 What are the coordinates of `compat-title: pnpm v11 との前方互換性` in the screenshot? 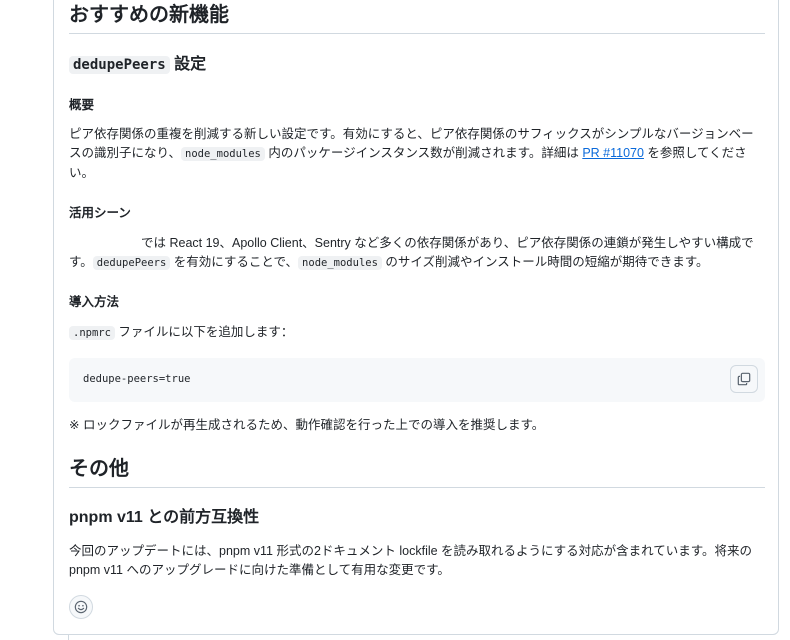 It's located at (164, 517).